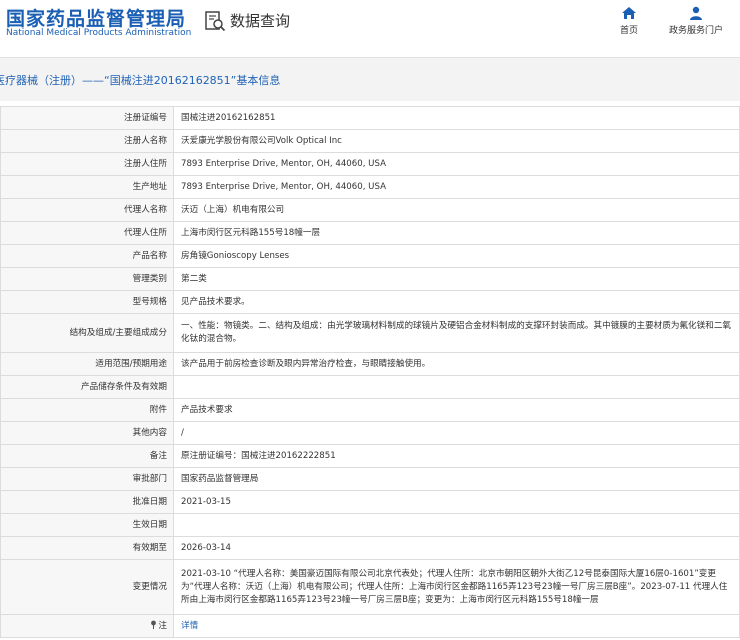 This screenshot has width=740, height=640. Describe the element at coordinates (456, 364) in the screenshot. I see `row-value: 该产品用于前房检查诊断及眼内异常治疗检查，与眼睛接触使用。` at that location.